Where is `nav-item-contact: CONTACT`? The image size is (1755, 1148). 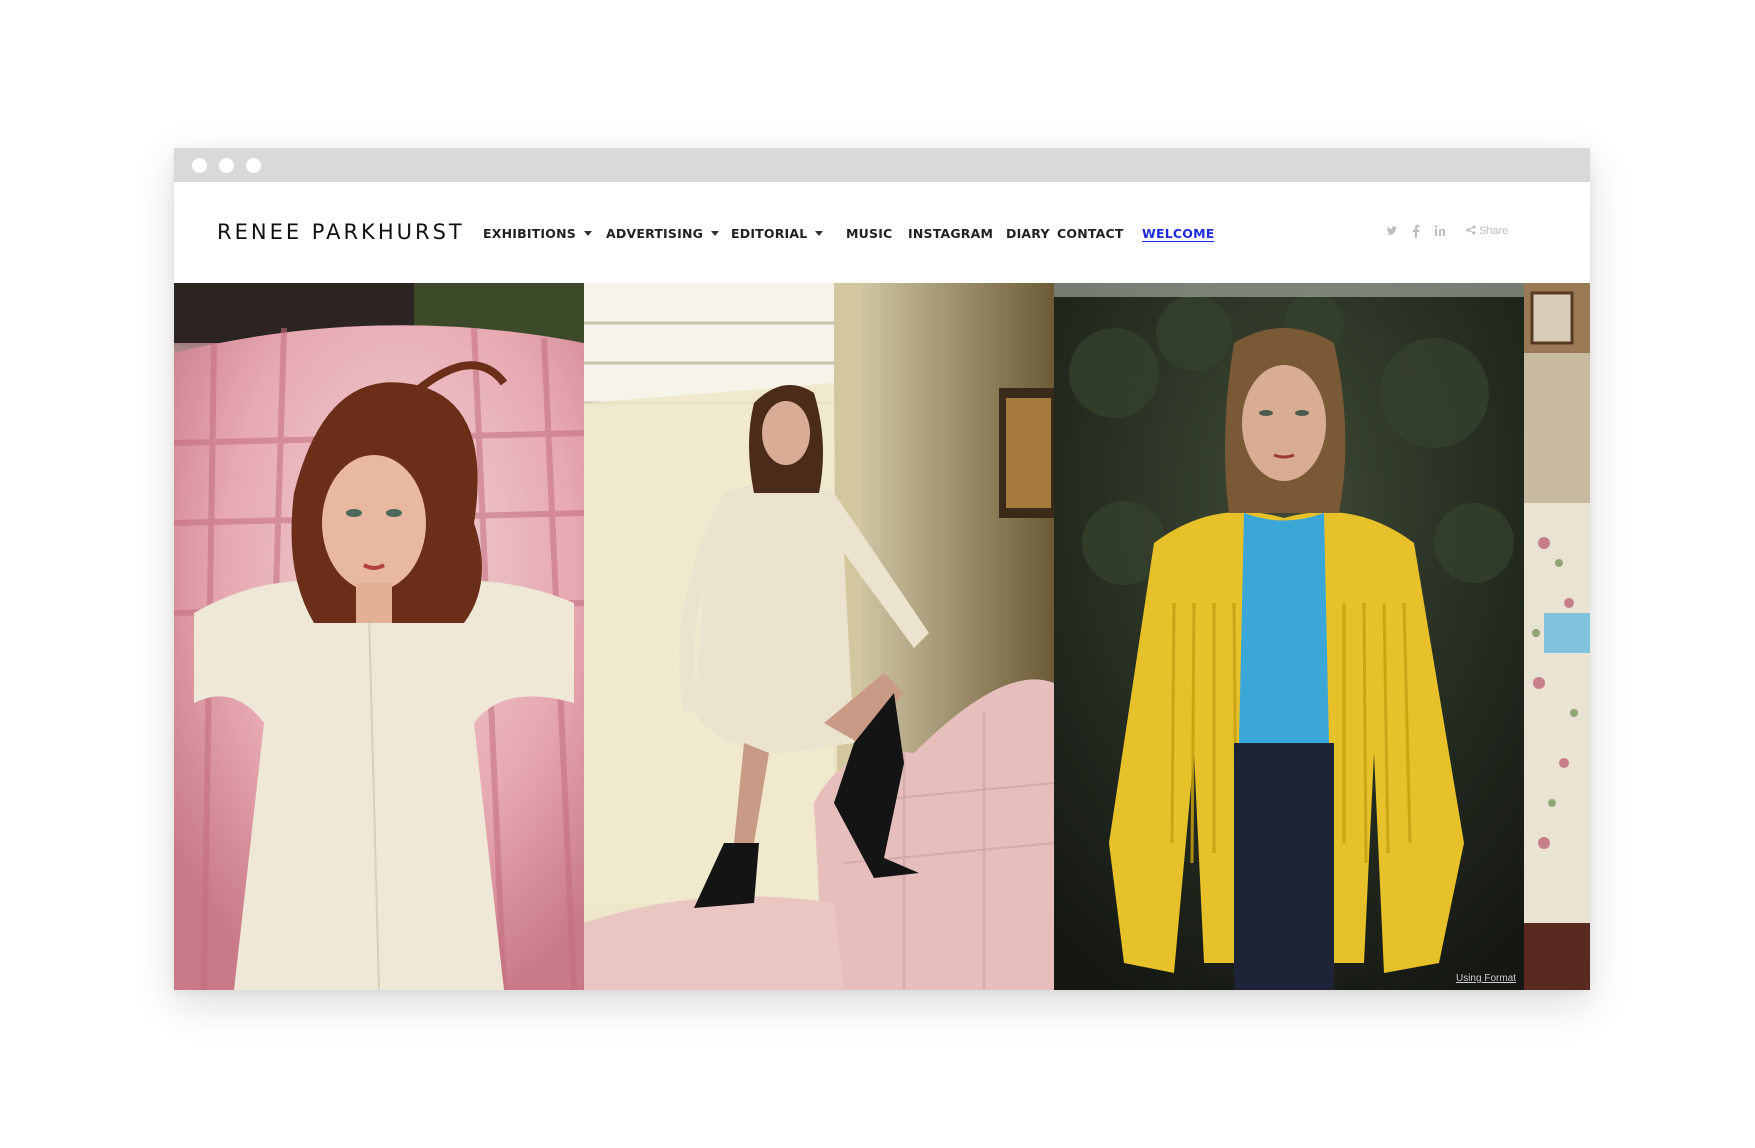 nav-item-contact: CONTACT is located at coordinates (1090, 233).